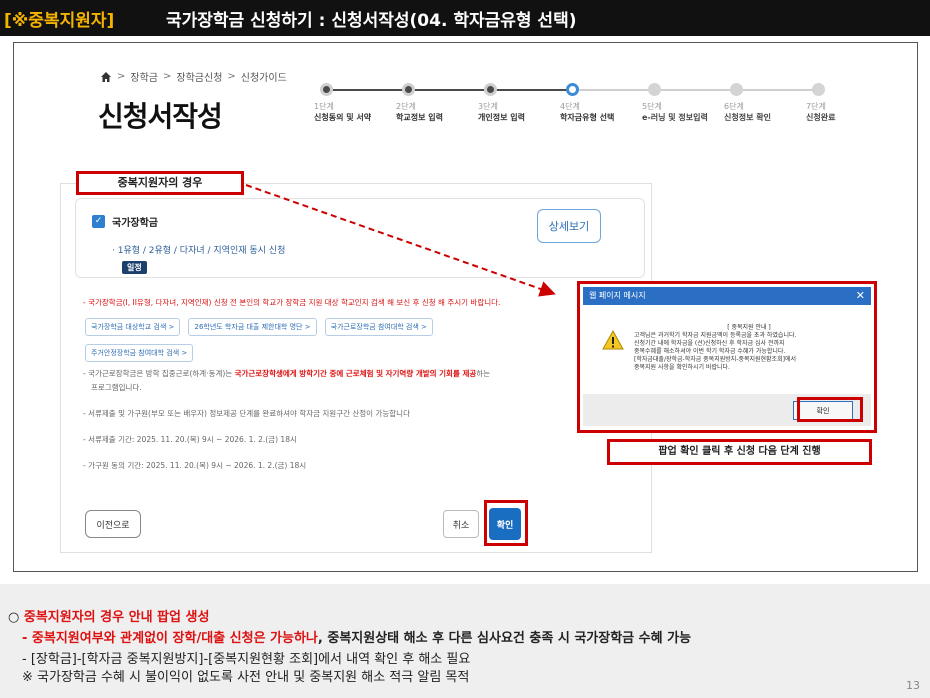 The height and width of the screenshot is (698, 930). I want to click on slide-title-prefix: [※중복지원자], so click(59, 21).